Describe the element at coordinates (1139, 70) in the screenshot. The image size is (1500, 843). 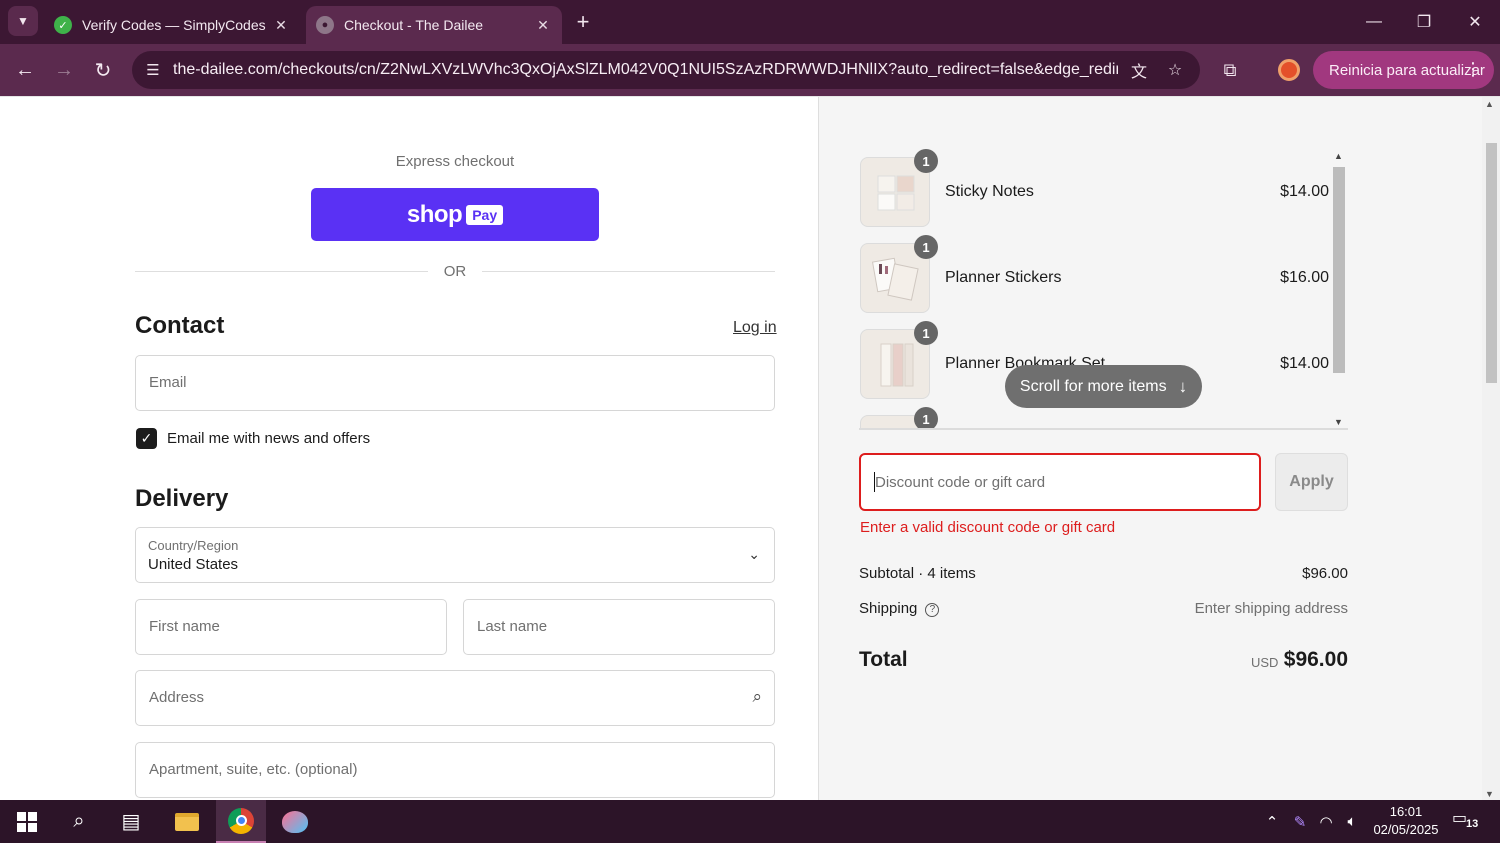
I see `translate-icon: 文` at that location.